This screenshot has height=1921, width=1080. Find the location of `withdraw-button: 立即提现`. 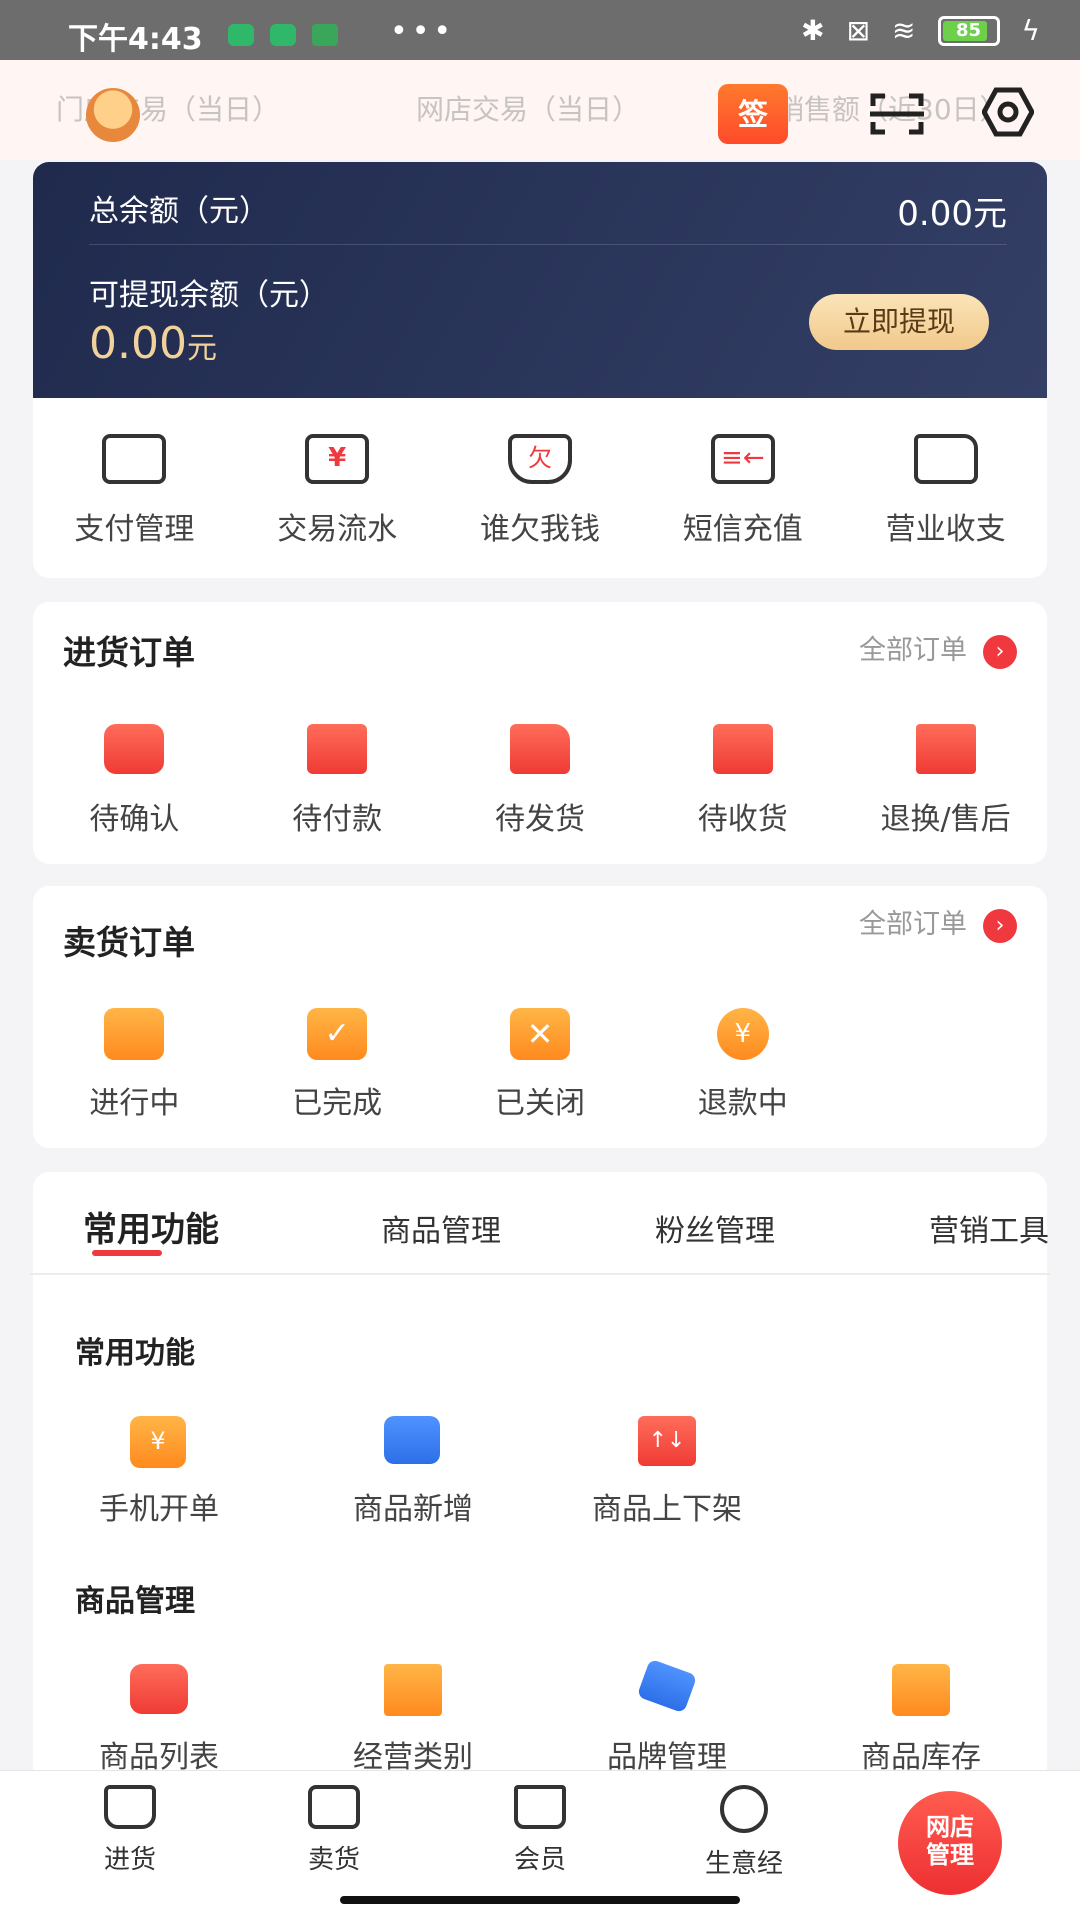

withdraw-button: 立即提现 is located at coordinates (899, 322).